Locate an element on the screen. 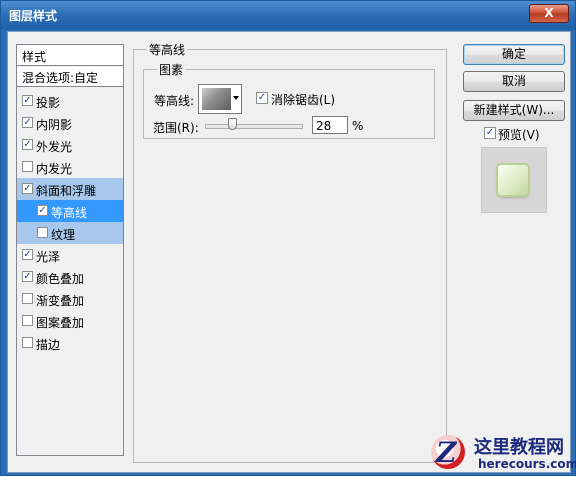 This screenshot has width=576, height=477. bevel-emboss-checkbox: ✓ is located at coordinates (27, 188).